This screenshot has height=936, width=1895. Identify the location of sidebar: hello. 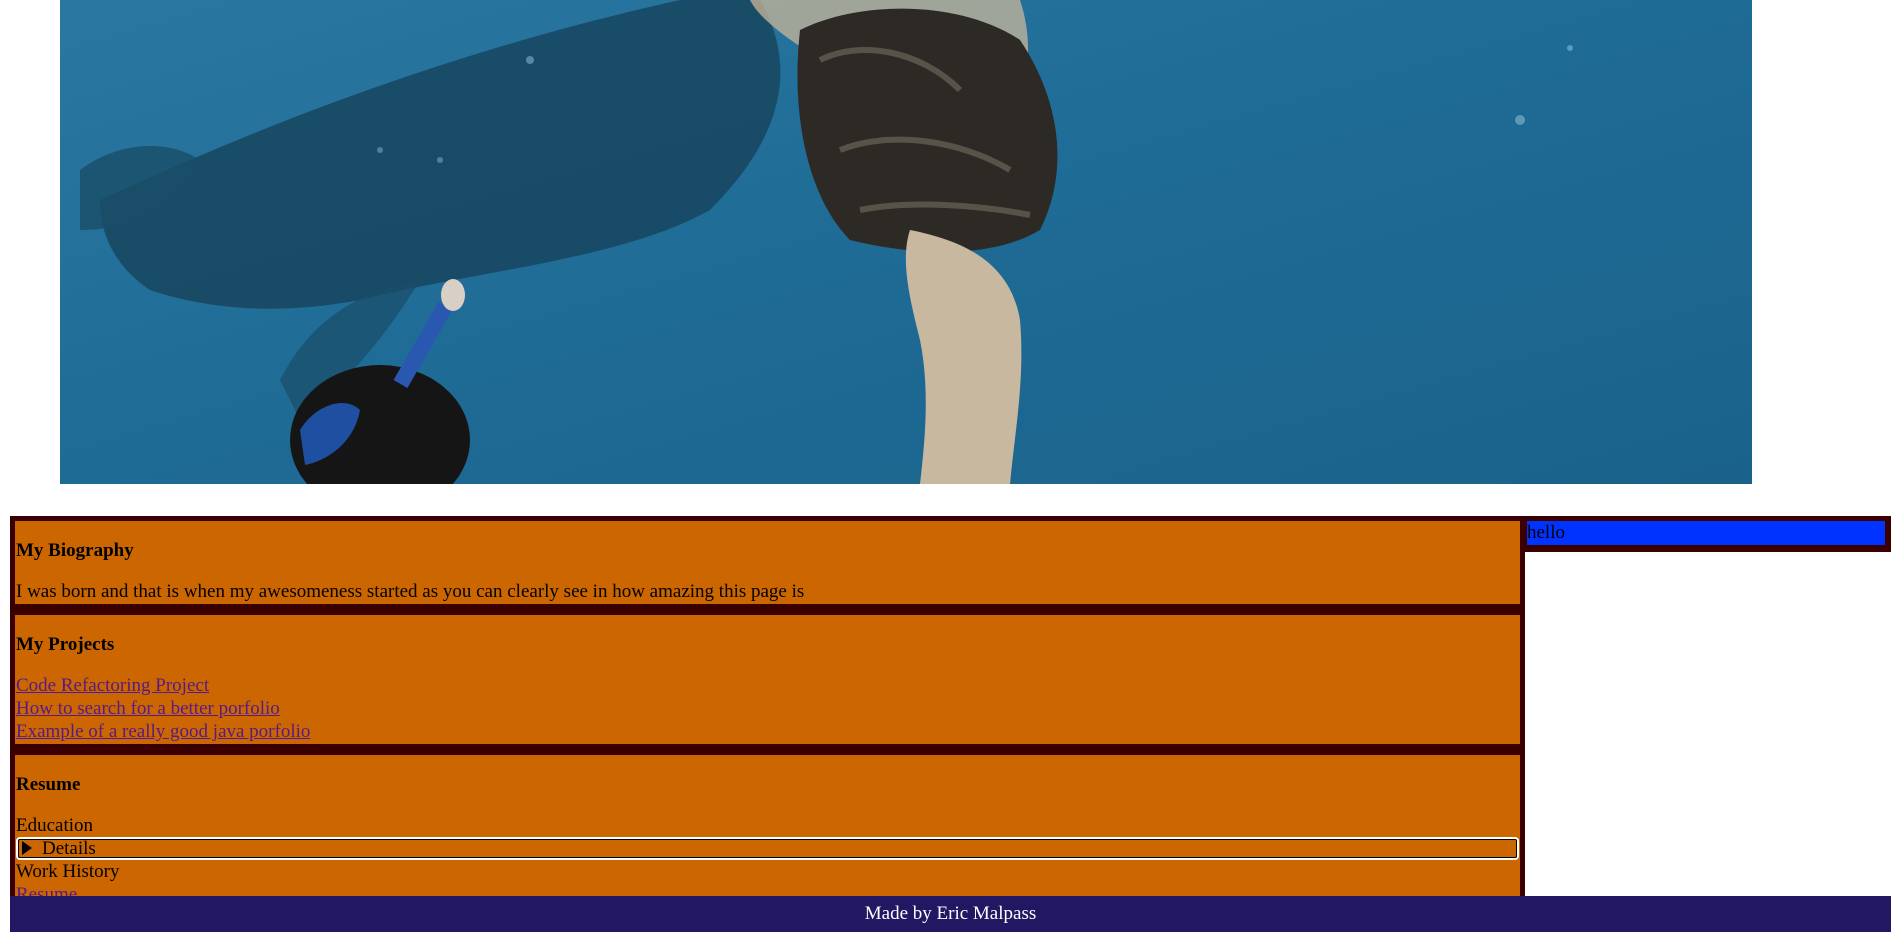
(1708, 534).